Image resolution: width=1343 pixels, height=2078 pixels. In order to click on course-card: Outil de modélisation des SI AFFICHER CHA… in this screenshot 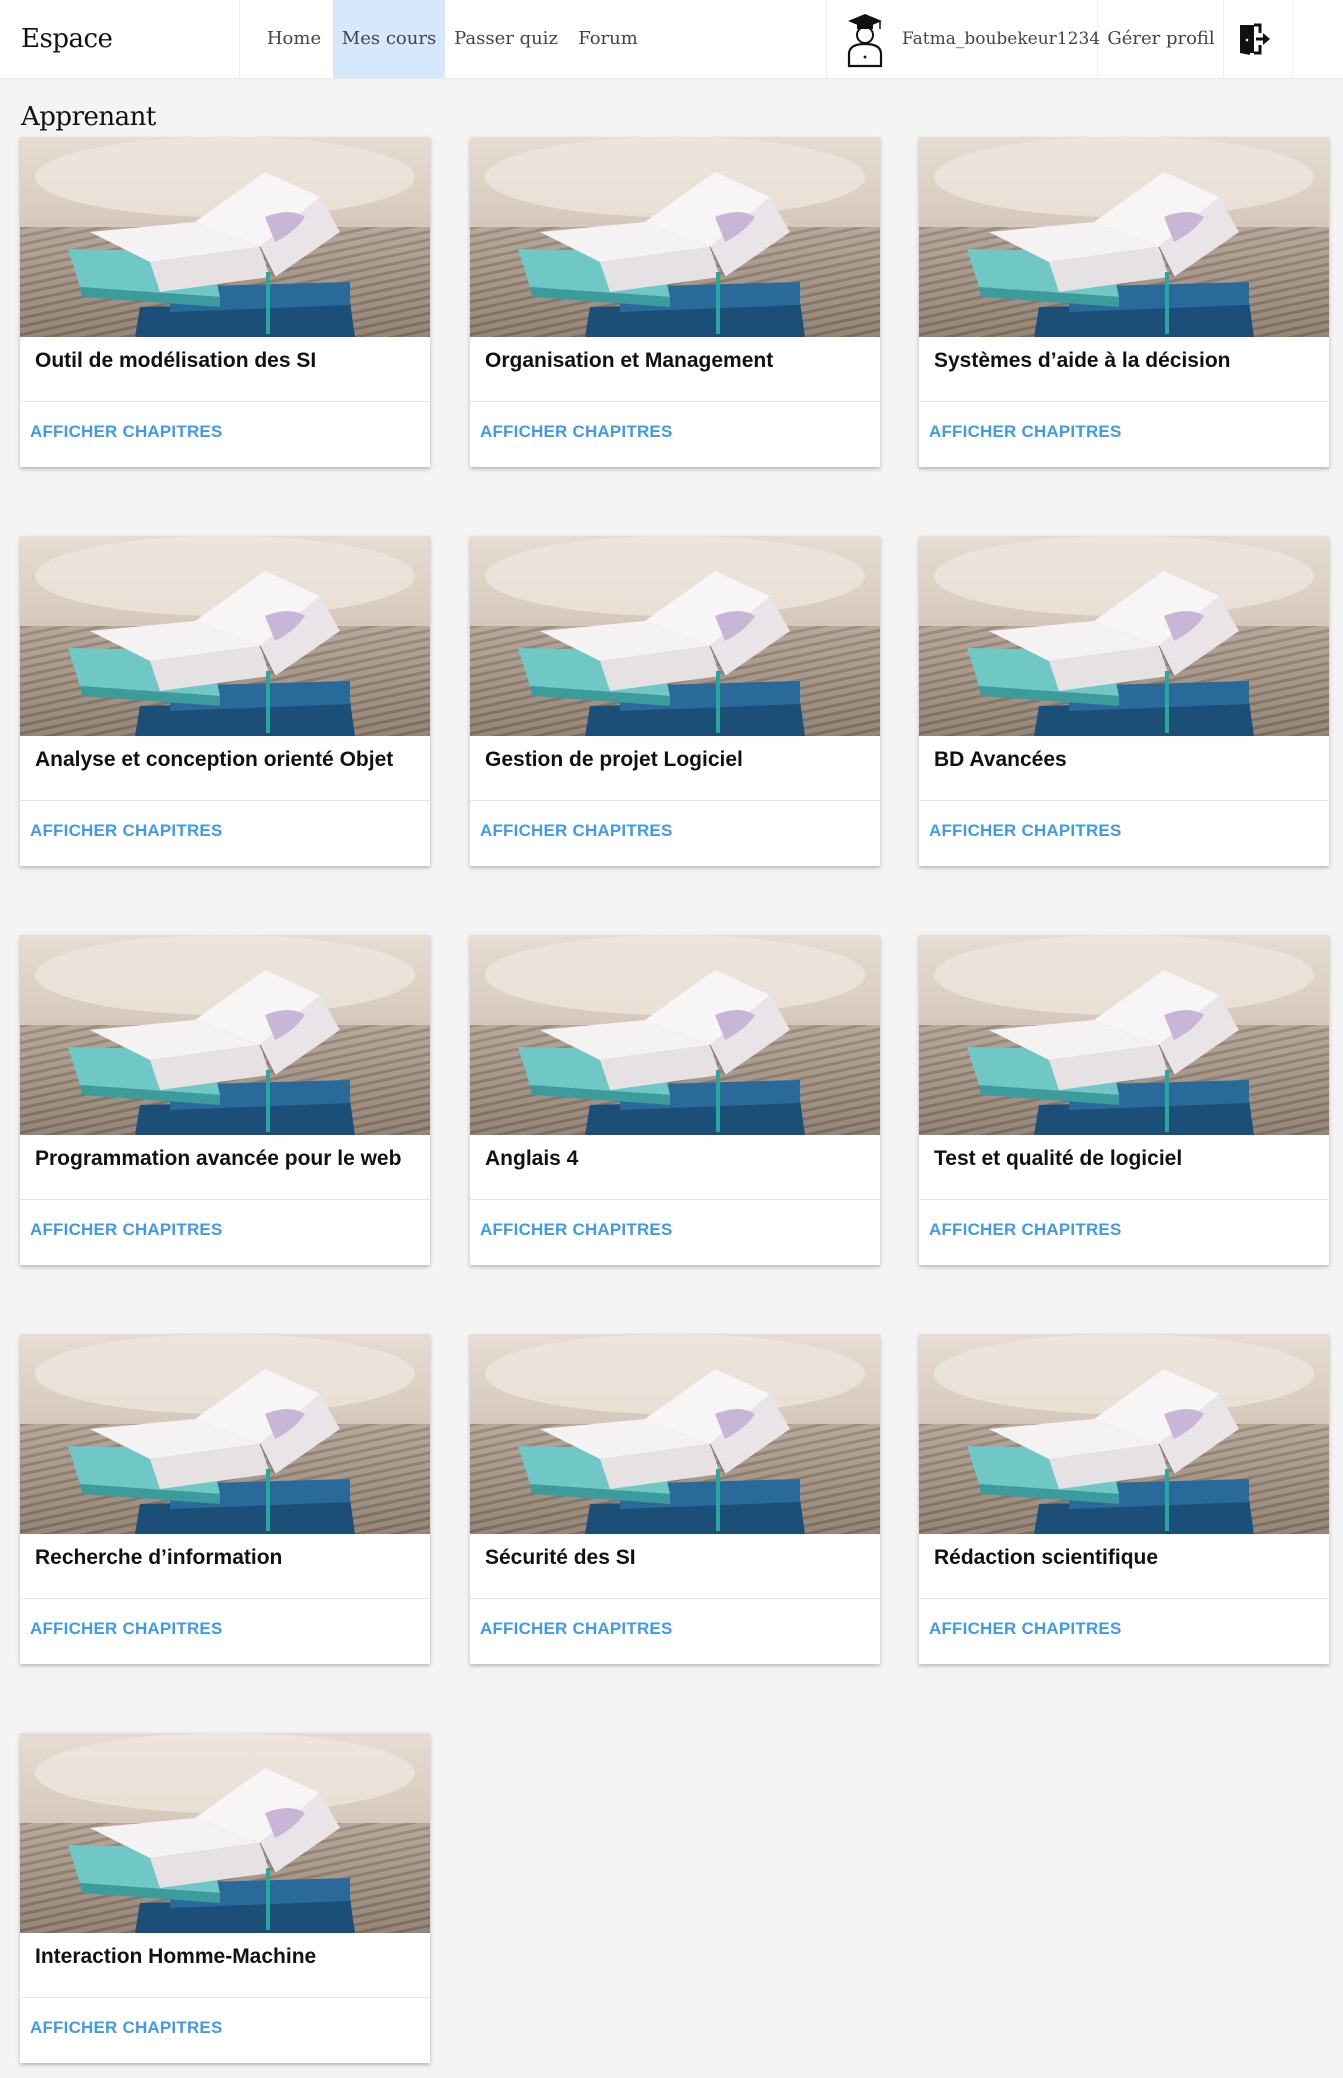, I will do `click(225, 302)`.